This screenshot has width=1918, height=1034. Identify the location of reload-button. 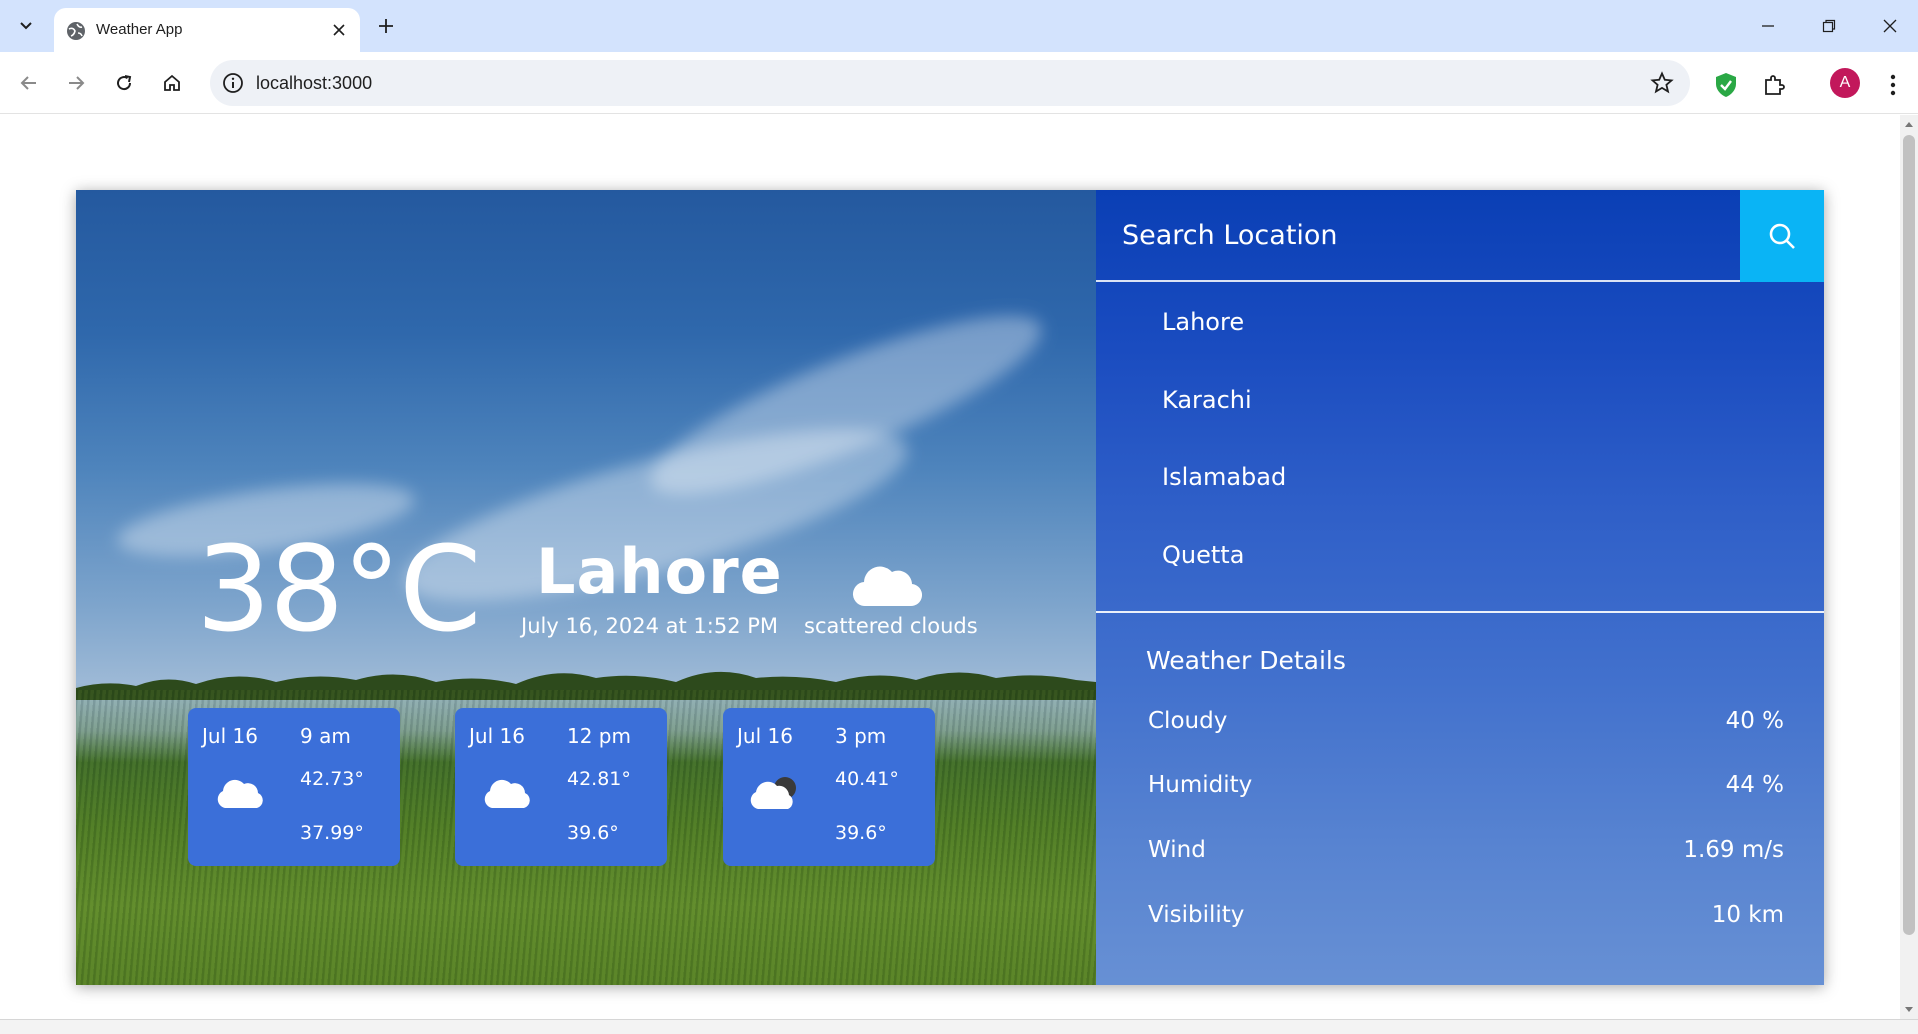
(124, 83).